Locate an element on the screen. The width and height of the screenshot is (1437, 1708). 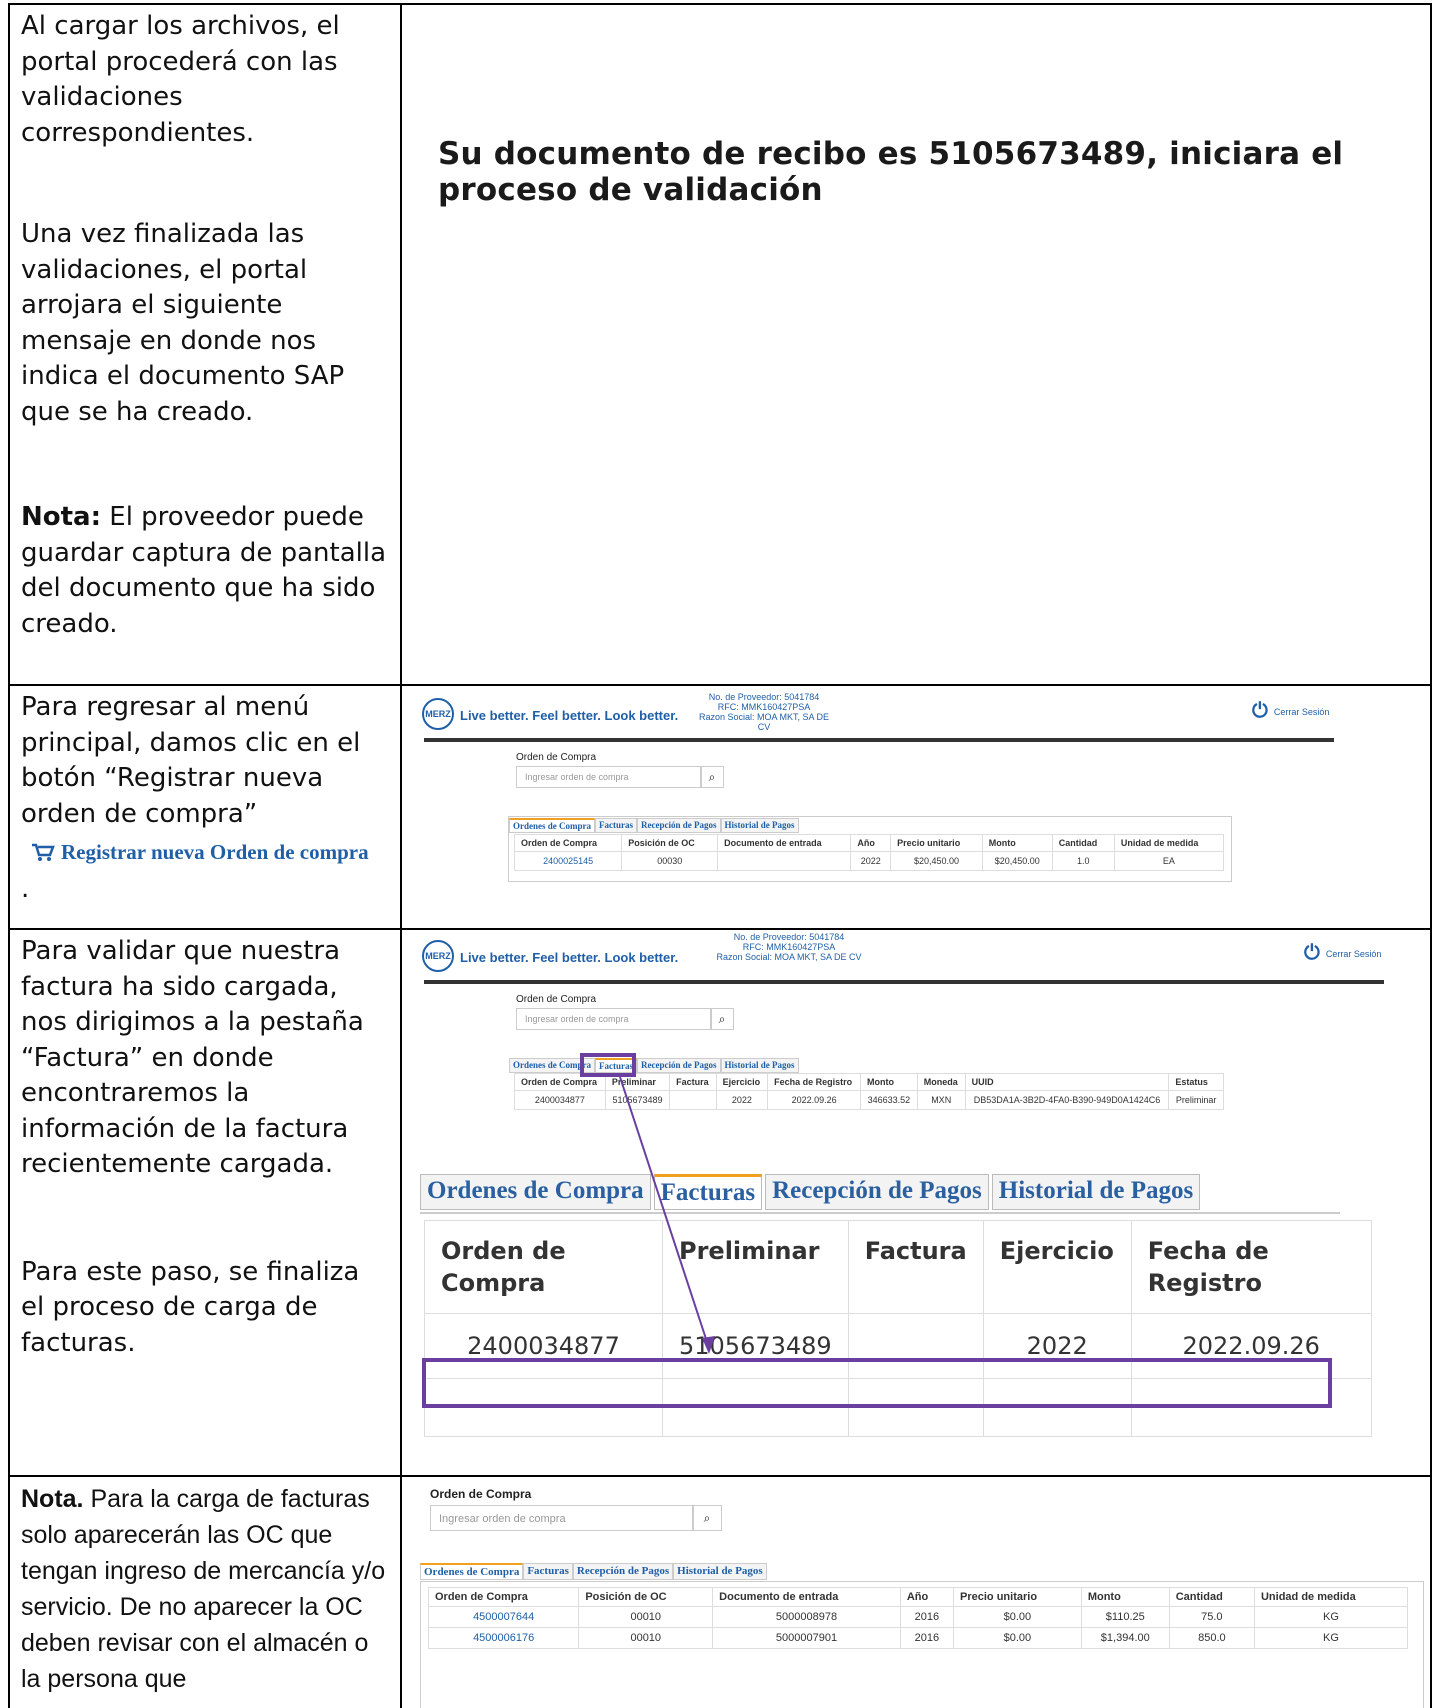
logout-label: Cerrar Sesión is located at coordinates (1301, 711).